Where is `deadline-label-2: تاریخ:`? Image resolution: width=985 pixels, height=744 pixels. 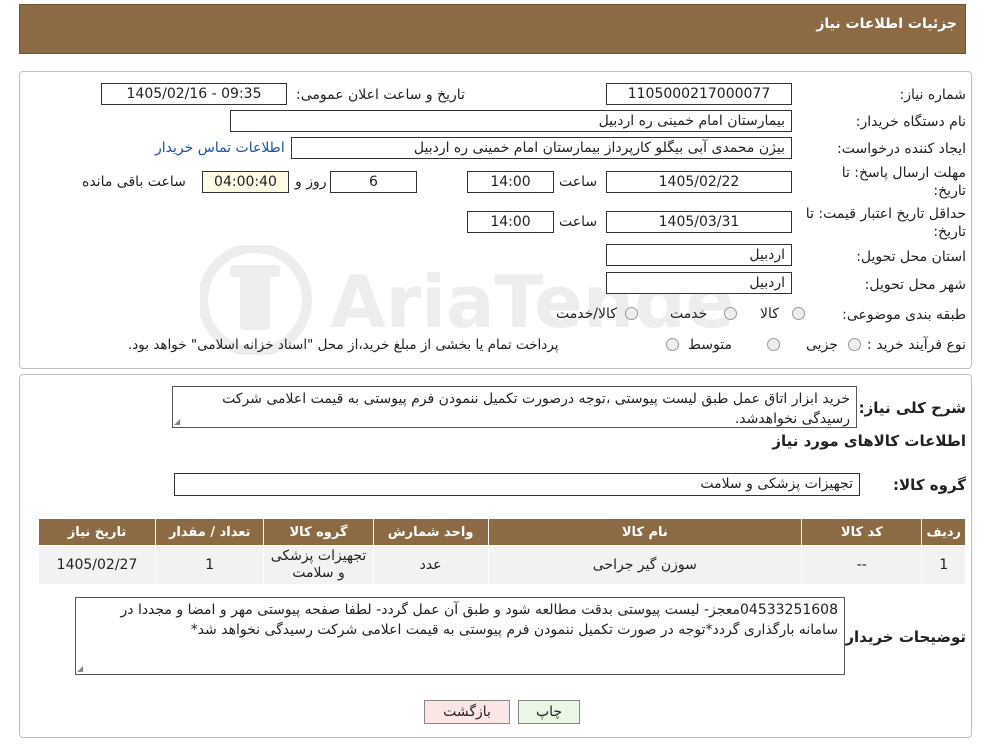
deadline-label-2: تاریخ: is located at coordinates (949, 191).